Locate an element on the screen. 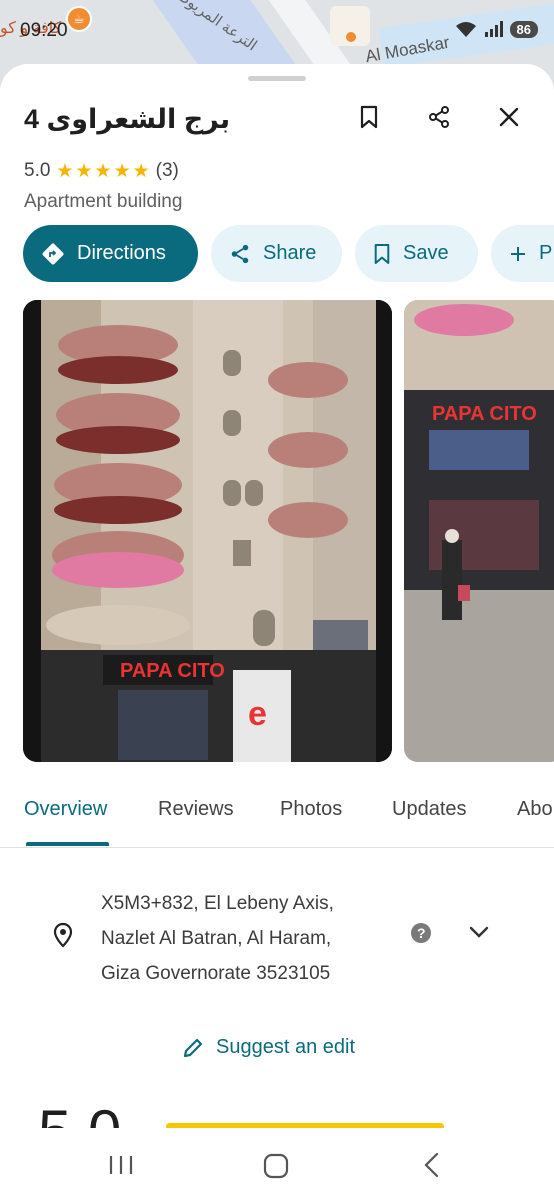  close-button is located at coordinates (509, 117).